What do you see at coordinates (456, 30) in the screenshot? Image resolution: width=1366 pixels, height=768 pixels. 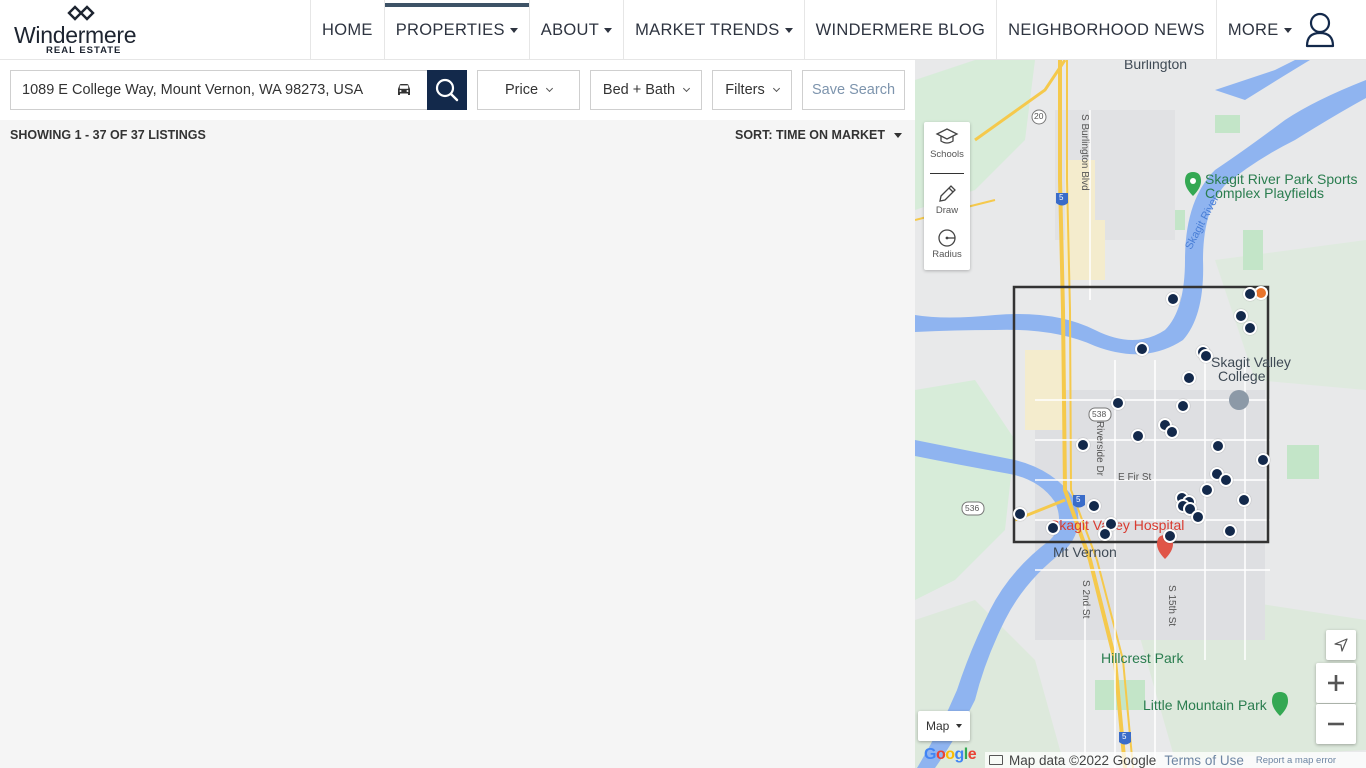 I see `nav-item-properties: PROPERTIES` at bounding box center [456, 30].